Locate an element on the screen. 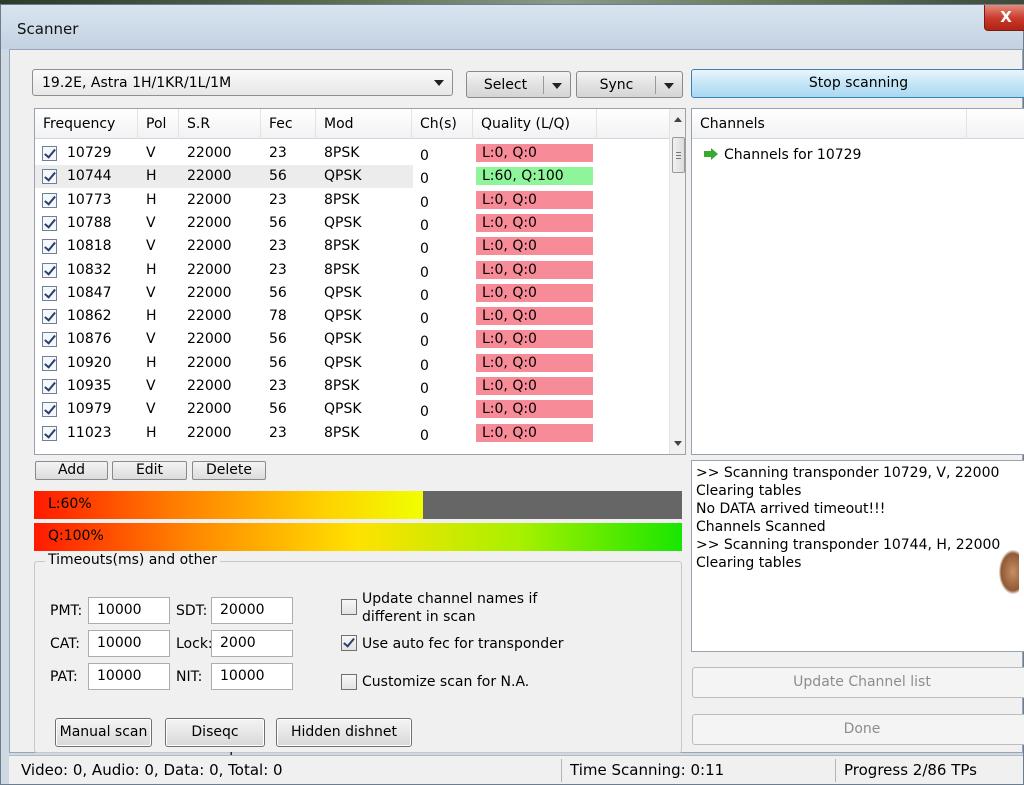 Image resolution: width=1024 pixels, height=785 pixels. scroll-thumb is located at coordinates (678, 155).